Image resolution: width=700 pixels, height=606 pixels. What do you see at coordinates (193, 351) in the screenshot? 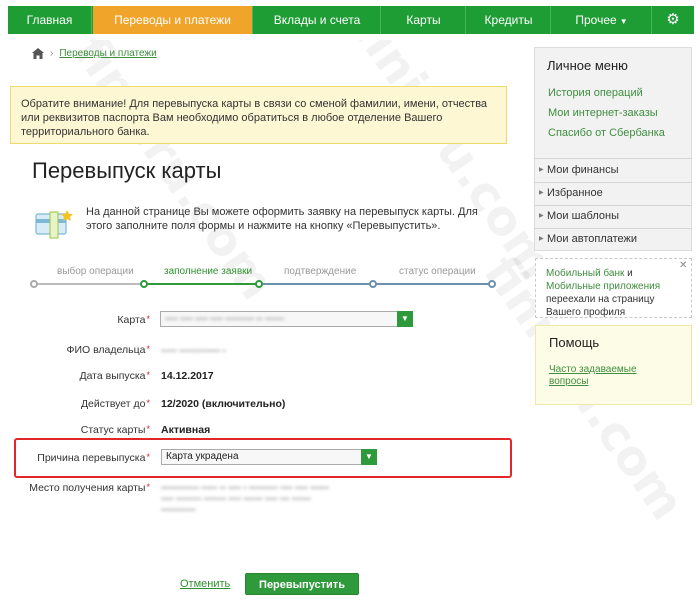
I see `owner-value: ••••• ••••••••••••• •` at bounding box center [193, 351].